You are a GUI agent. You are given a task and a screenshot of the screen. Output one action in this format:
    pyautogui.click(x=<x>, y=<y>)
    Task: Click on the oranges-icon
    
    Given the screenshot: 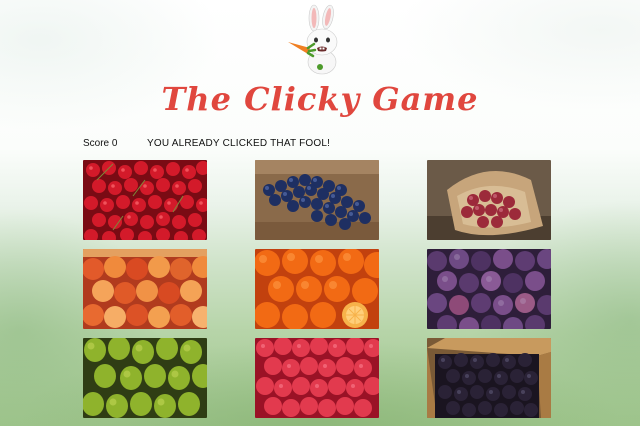 What is the action you would take?
    pyautogui.click(x=317, y=289)
    